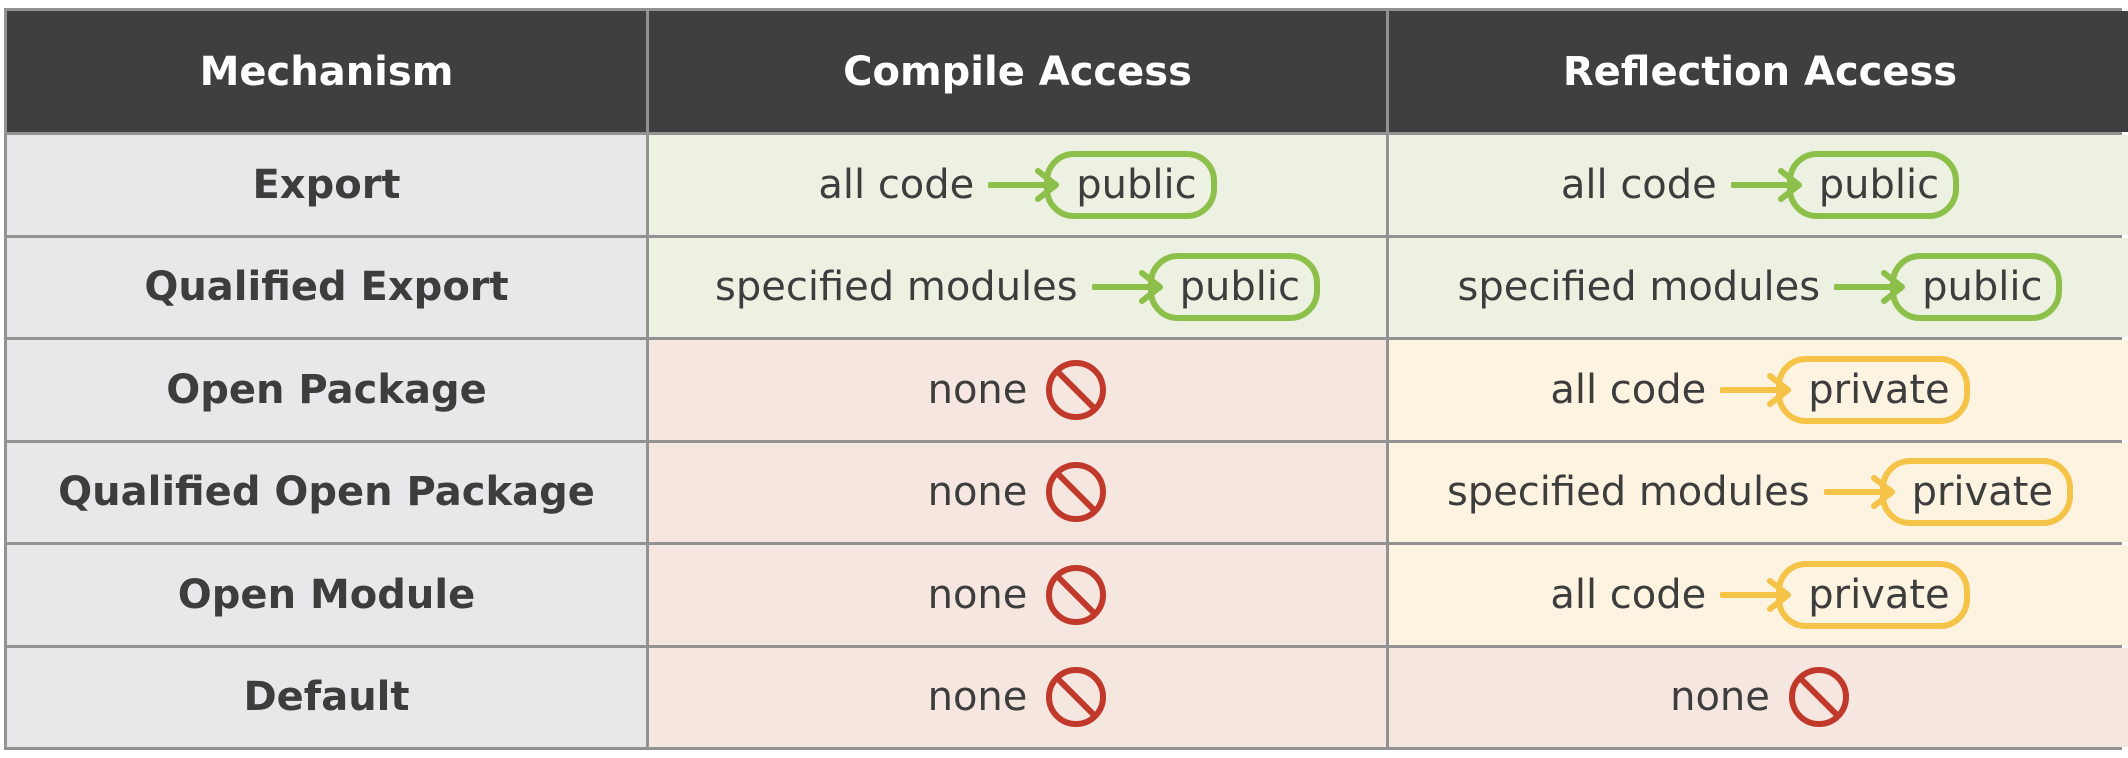 This screenshot has height=758, width=2128. Describe the element at coordinates (326, 287) in the screenshot. I see `mechanism-cell: Qualified Export` at that location.